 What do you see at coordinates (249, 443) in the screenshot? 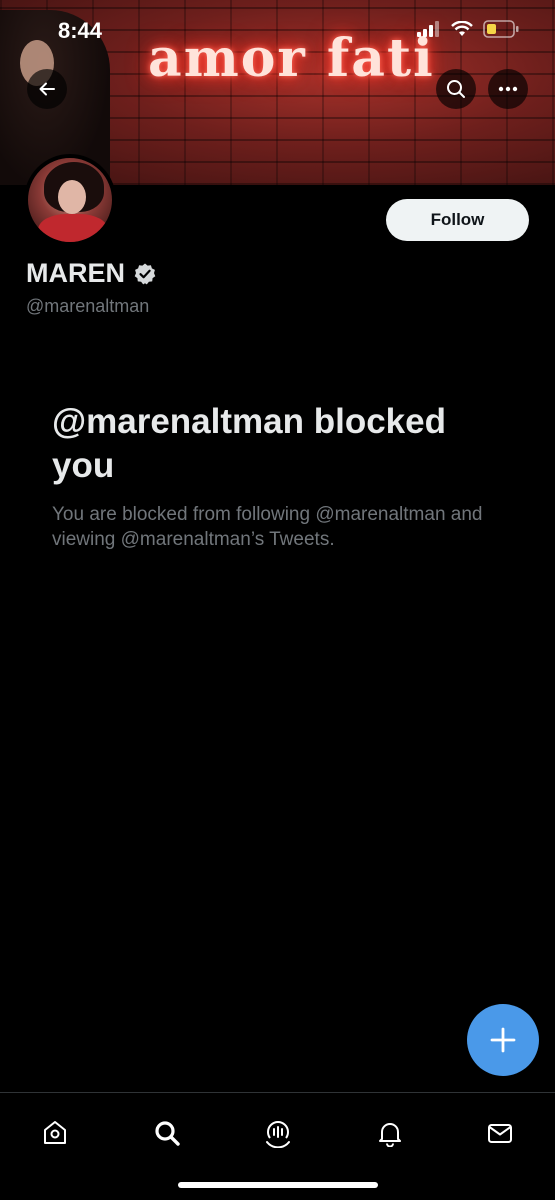
I see `blocked-title: @marenaltman blocked you` at bounding box center [249, 443].